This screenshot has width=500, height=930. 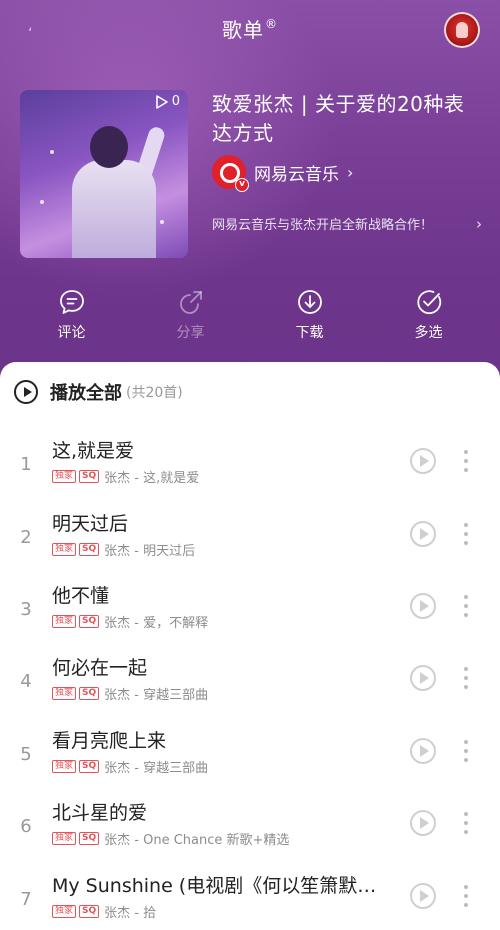 What do you see at coordinates (26, 464) in the screenshot?
I see `song-index: 1` at bounding box center [26, 464].